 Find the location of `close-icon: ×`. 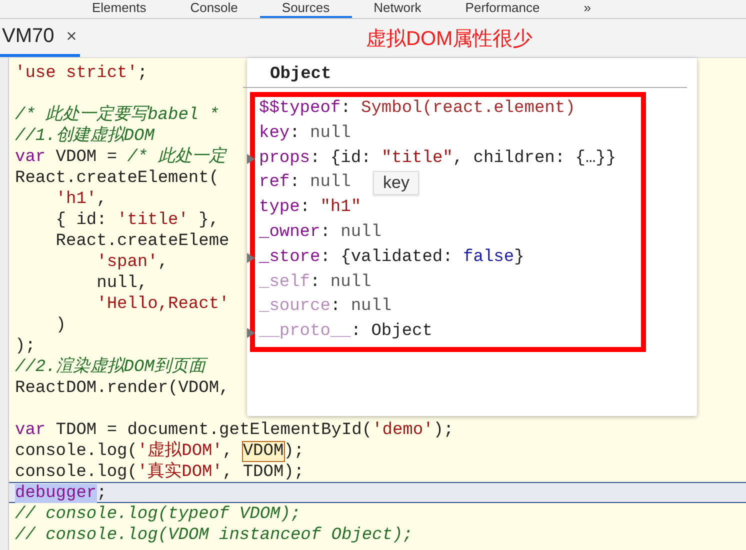

close-icon: × is located at coordinates (71, 36).